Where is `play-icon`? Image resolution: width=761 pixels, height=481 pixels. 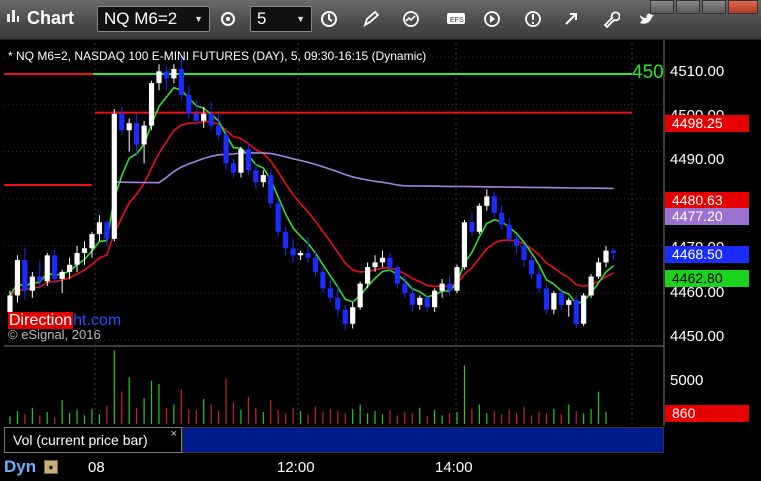 play-icon is located at coordinates (492, 19).